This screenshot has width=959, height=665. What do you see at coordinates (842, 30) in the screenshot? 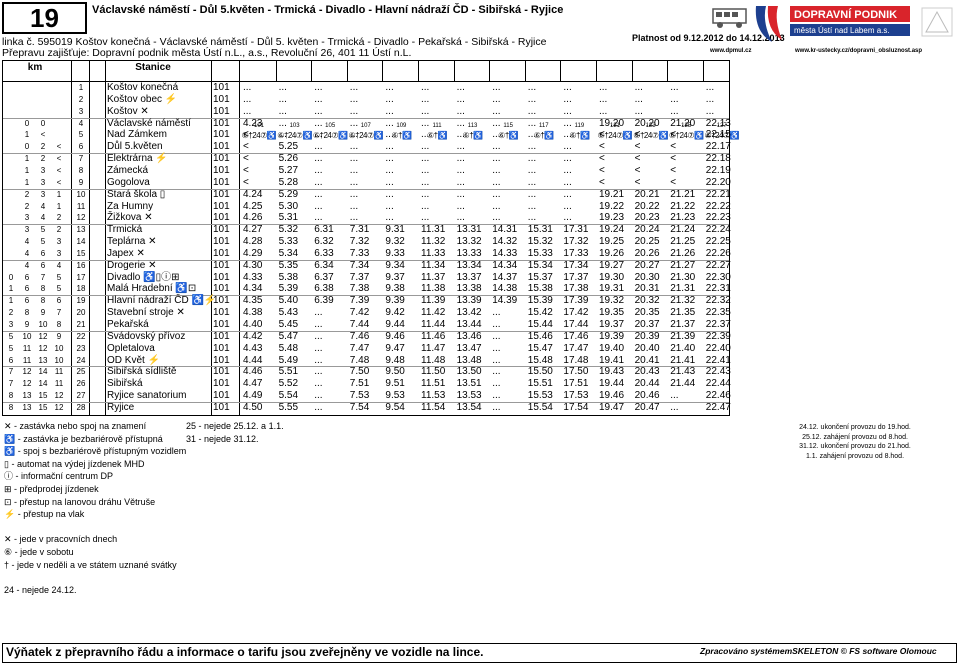
I see `logo-sub: města Ústí nad Labem a.s.` at bounding box center [842, 30].